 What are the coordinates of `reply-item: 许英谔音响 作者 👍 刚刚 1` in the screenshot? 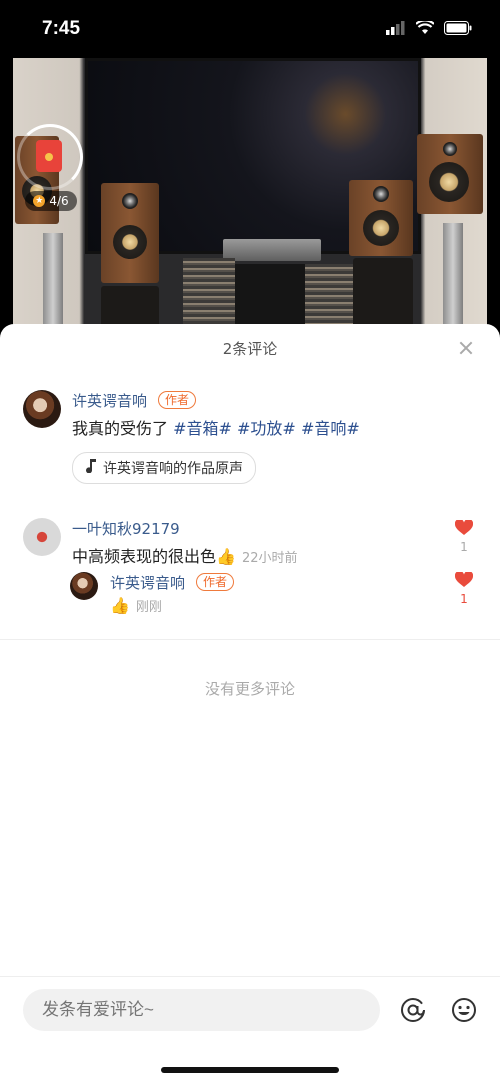 It's located at (250, 598).